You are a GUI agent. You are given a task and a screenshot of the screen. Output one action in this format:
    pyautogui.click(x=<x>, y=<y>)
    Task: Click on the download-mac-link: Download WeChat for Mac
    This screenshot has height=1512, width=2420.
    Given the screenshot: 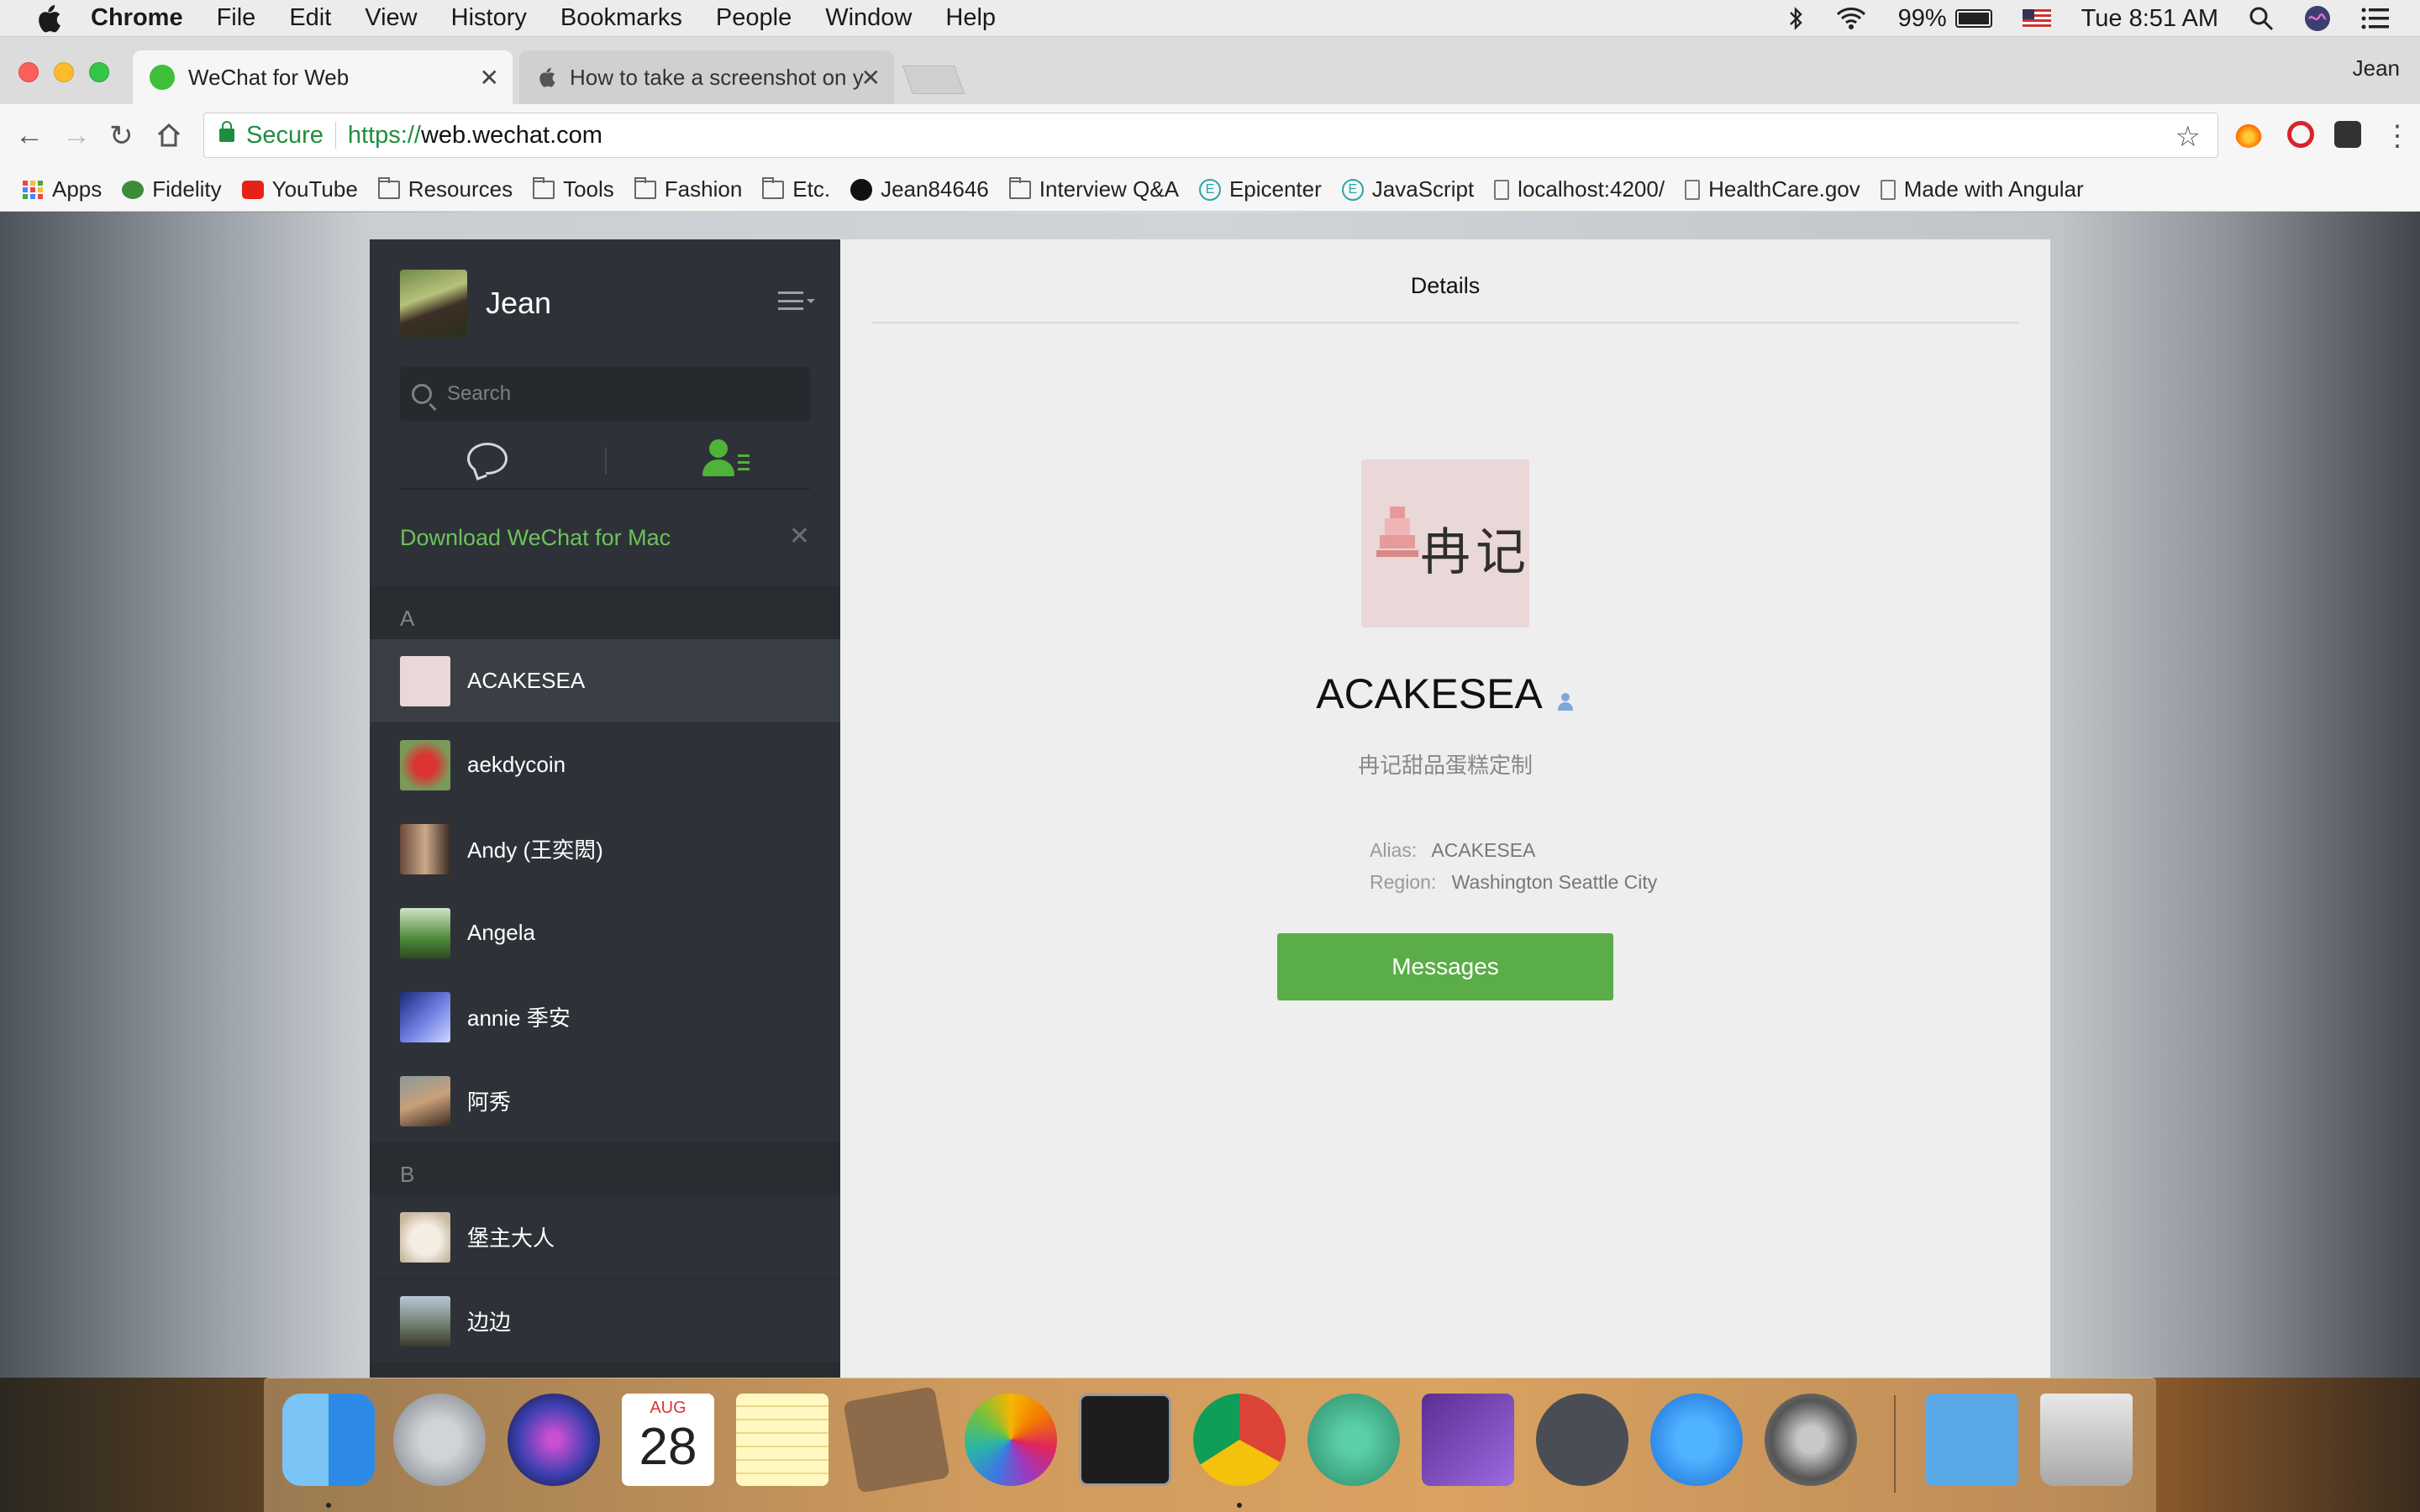 What is the action you would take?
    pyautogui.click(x=536, y=538)
    